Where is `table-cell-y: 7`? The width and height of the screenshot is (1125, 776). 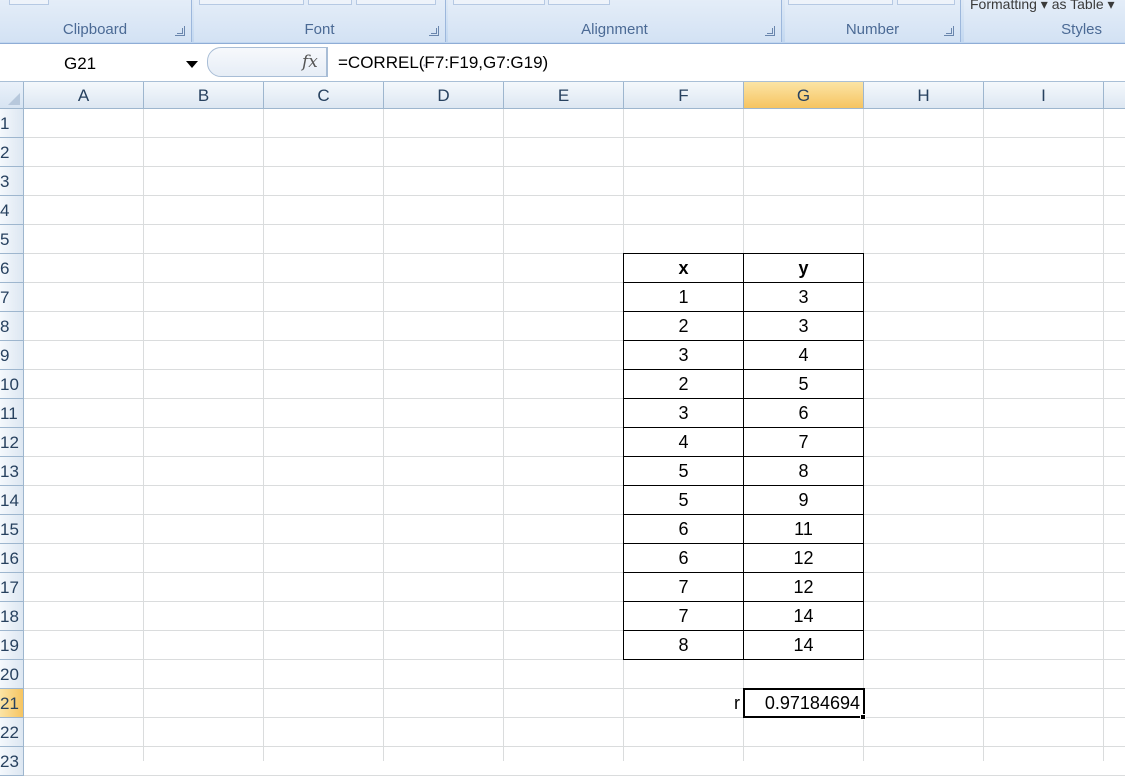 table-cell-y: 7 is located at coordinates (803, 442).